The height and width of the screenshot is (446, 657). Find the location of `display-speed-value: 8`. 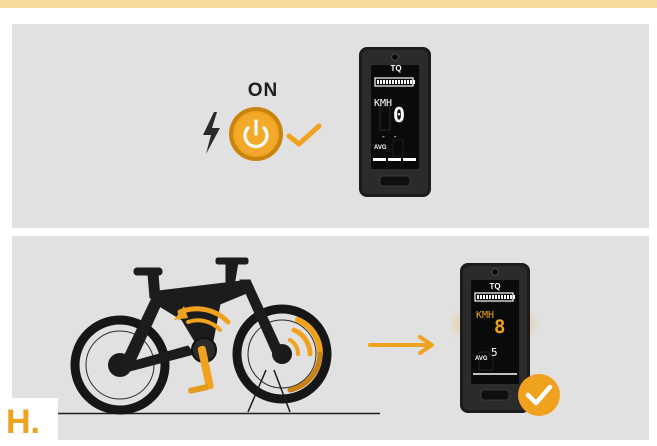

display-speed-value: 8 is located at coordinates (500, 327).